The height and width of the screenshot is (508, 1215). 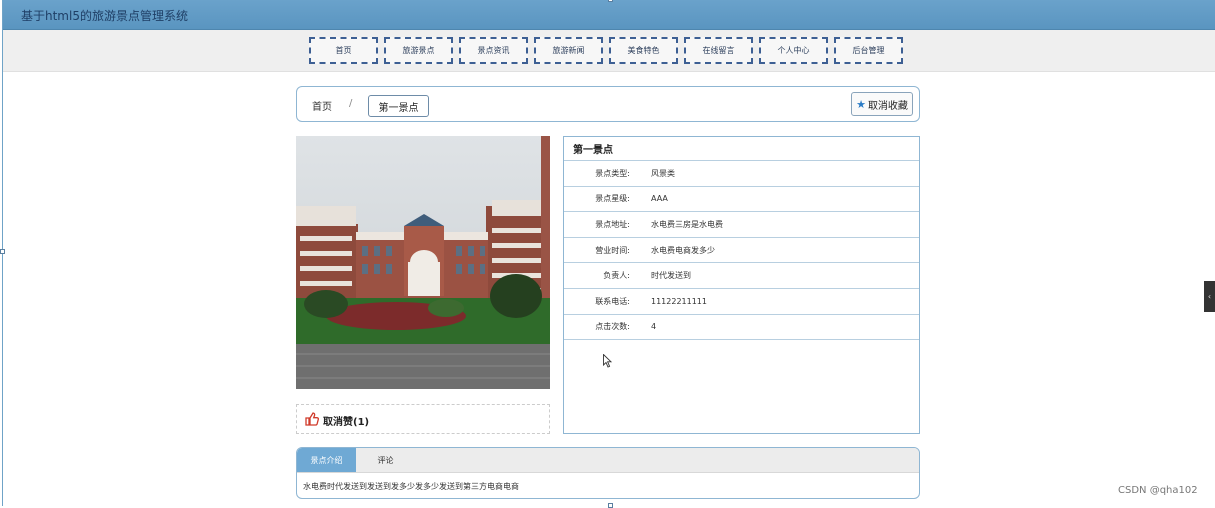 What do you see at coordinates (683, 250) in the screenshot?
I see `detail-value: 水电费电商发多少` at bounding box center [683, 250].